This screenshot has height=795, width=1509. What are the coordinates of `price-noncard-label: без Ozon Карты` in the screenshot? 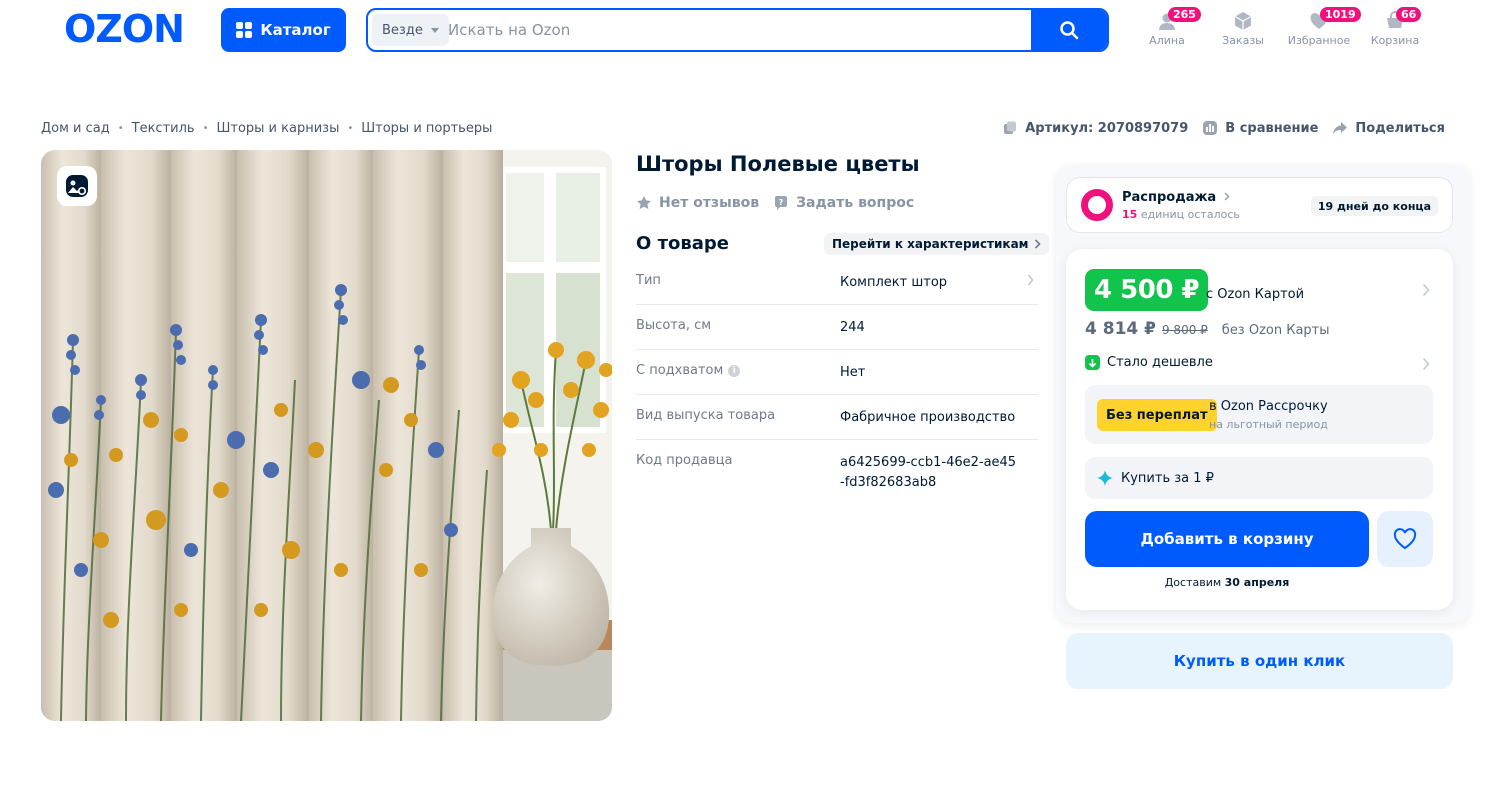 It's located at (1275, 330).